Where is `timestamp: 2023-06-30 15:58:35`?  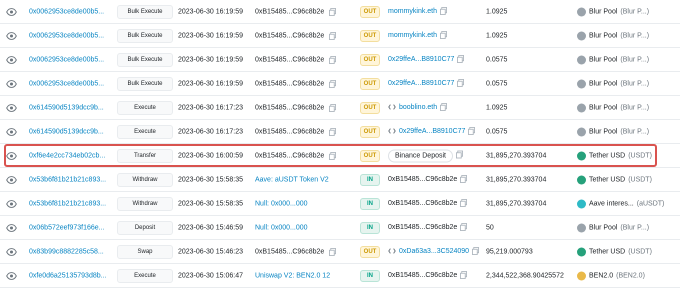
timestamp: 2023-06-30 15:58:35 is located at coordinates (210, 203).